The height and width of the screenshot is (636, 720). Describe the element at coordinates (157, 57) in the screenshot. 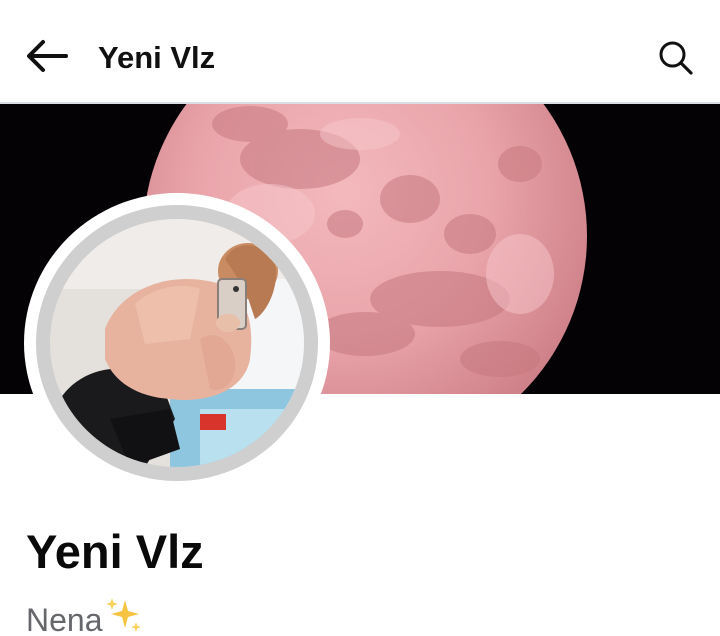

I see `header-title: Yeni Vlz` at that location.